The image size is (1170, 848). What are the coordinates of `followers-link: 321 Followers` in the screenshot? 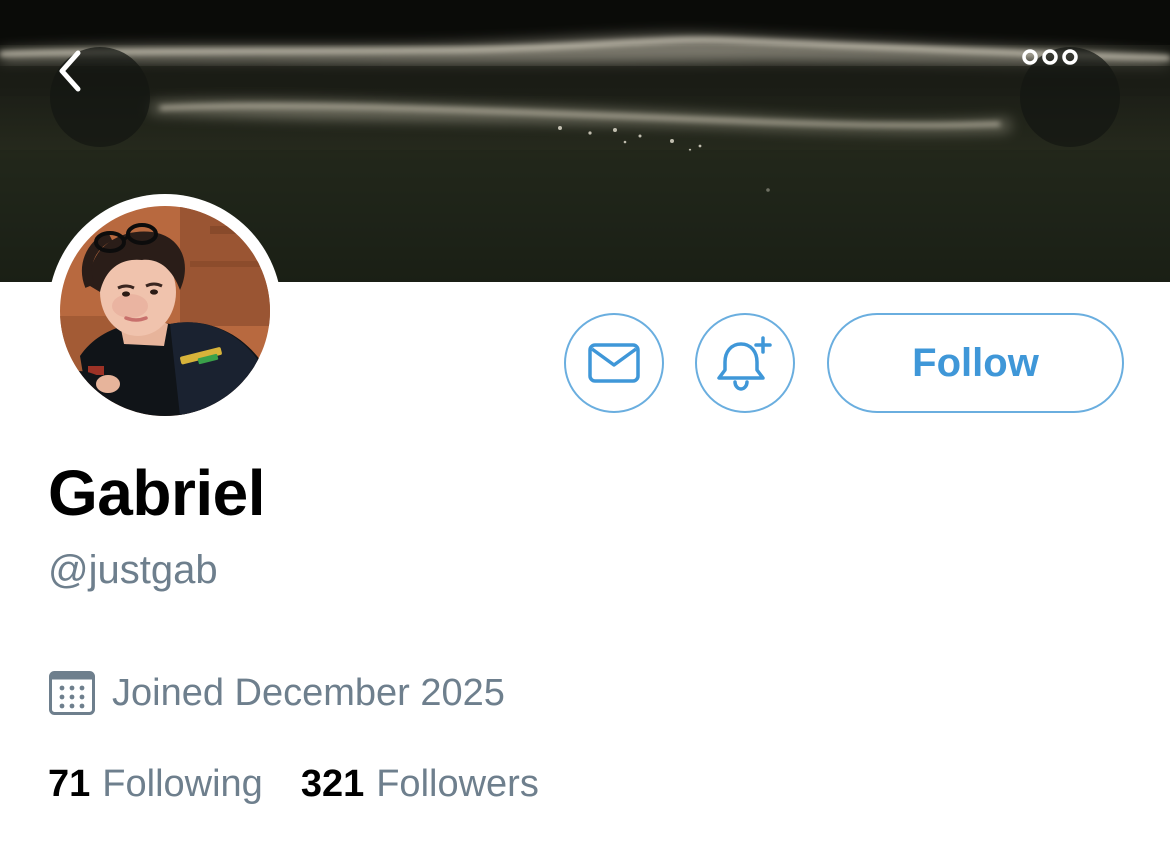 It's located at (420, 784).